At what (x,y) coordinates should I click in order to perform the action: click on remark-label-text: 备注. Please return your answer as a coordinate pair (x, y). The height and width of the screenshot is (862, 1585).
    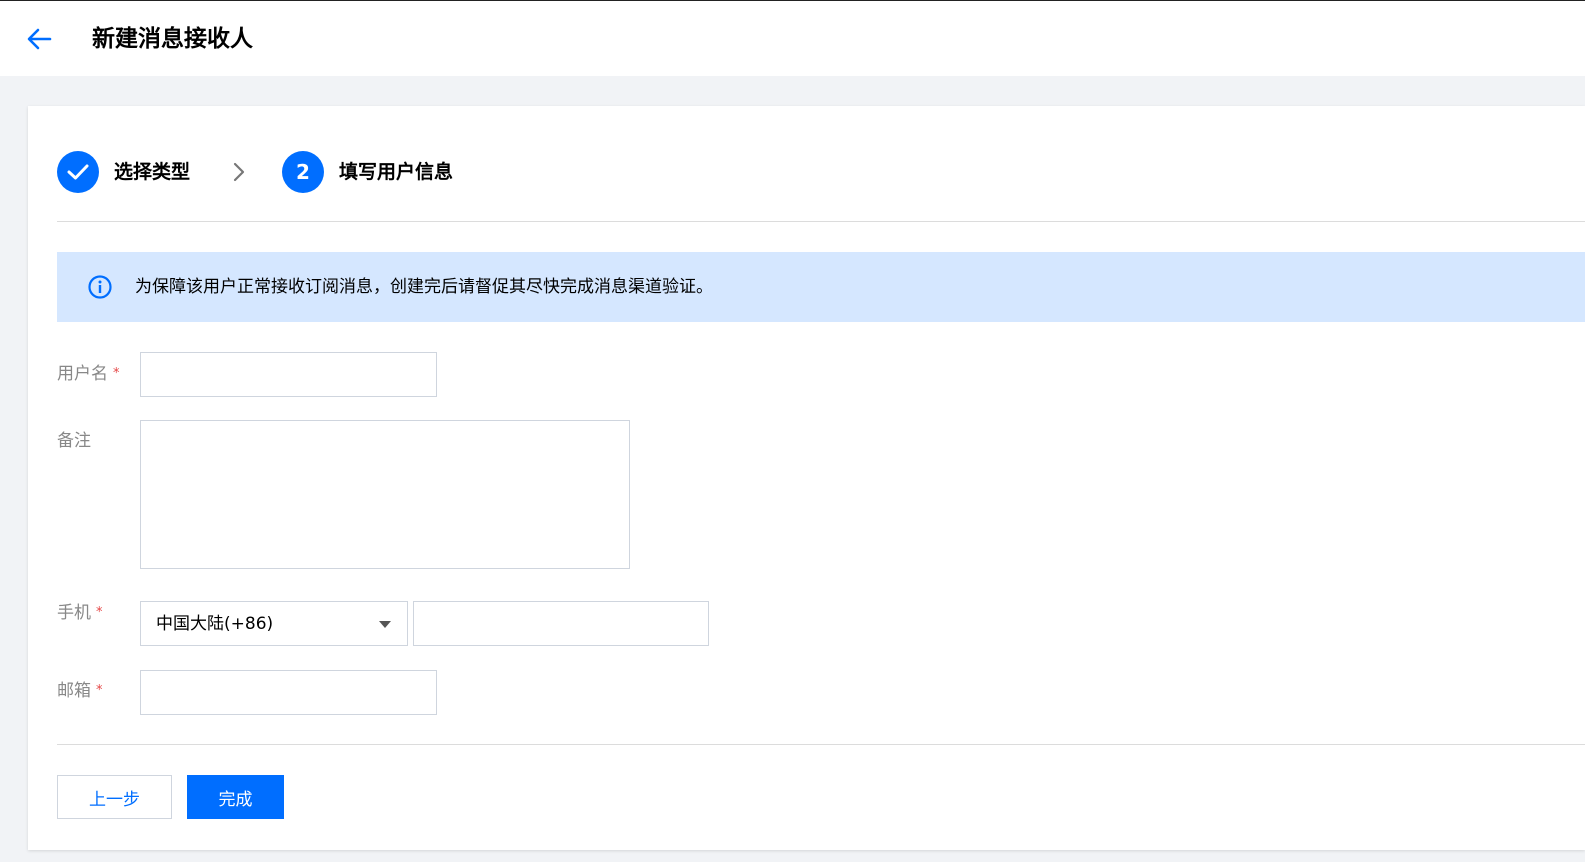
    Looking at the image, I should click on (74, 441).